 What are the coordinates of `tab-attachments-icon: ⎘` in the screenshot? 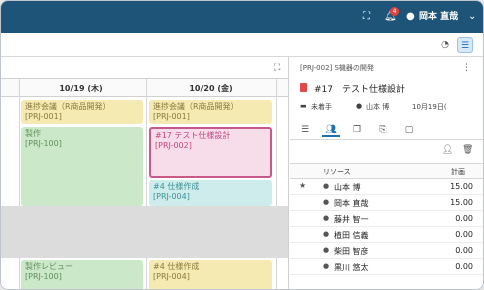 It's located at (383, 130).